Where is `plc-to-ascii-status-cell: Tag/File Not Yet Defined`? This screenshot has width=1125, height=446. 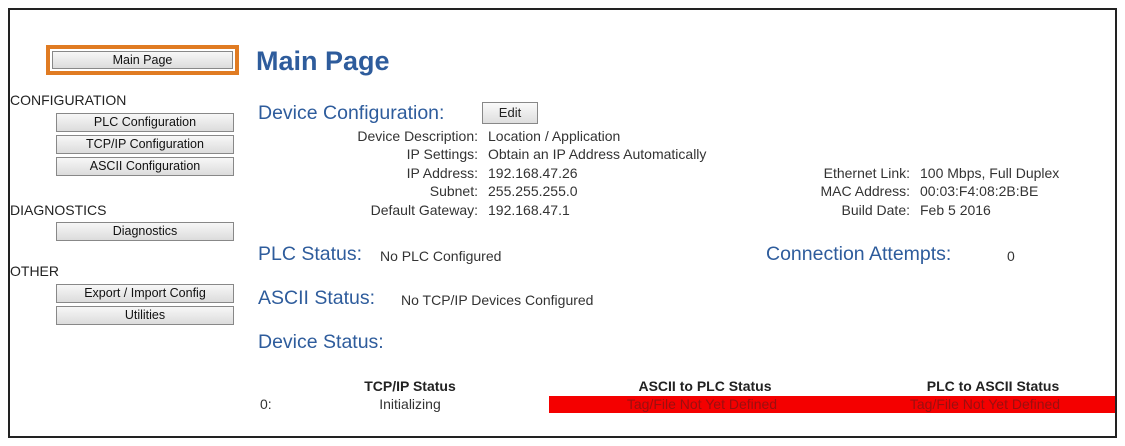
plc-to-ascii-status-cell: Tag/File Not Yet Defined is located at coordinates (985, 404).